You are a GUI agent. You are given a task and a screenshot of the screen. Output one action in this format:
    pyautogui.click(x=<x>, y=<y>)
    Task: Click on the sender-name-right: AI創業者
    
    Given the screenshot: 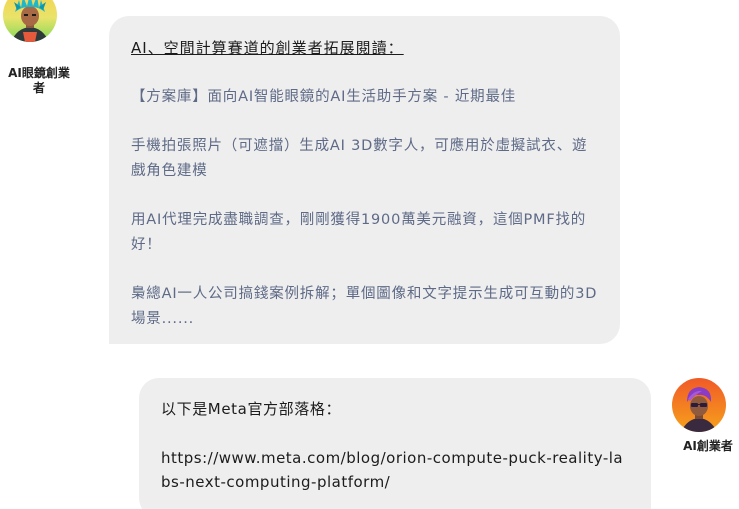 What is the action you would take?
    pyautogui.click(x=708, y=446)
    